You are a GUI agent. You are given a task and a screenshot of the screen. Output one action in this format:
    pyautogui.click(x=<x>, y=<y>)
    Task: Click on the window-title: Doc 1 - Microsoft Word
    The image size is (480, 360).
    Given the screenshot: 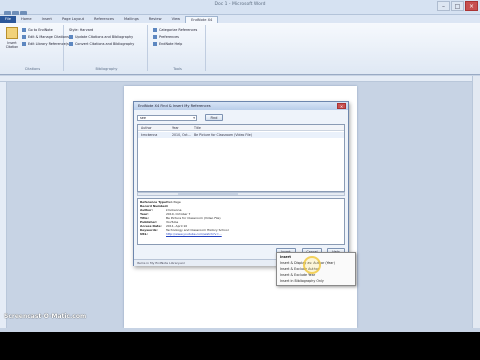 What is the action you would take?
    pyautogui.click(x=240, y=4)
    